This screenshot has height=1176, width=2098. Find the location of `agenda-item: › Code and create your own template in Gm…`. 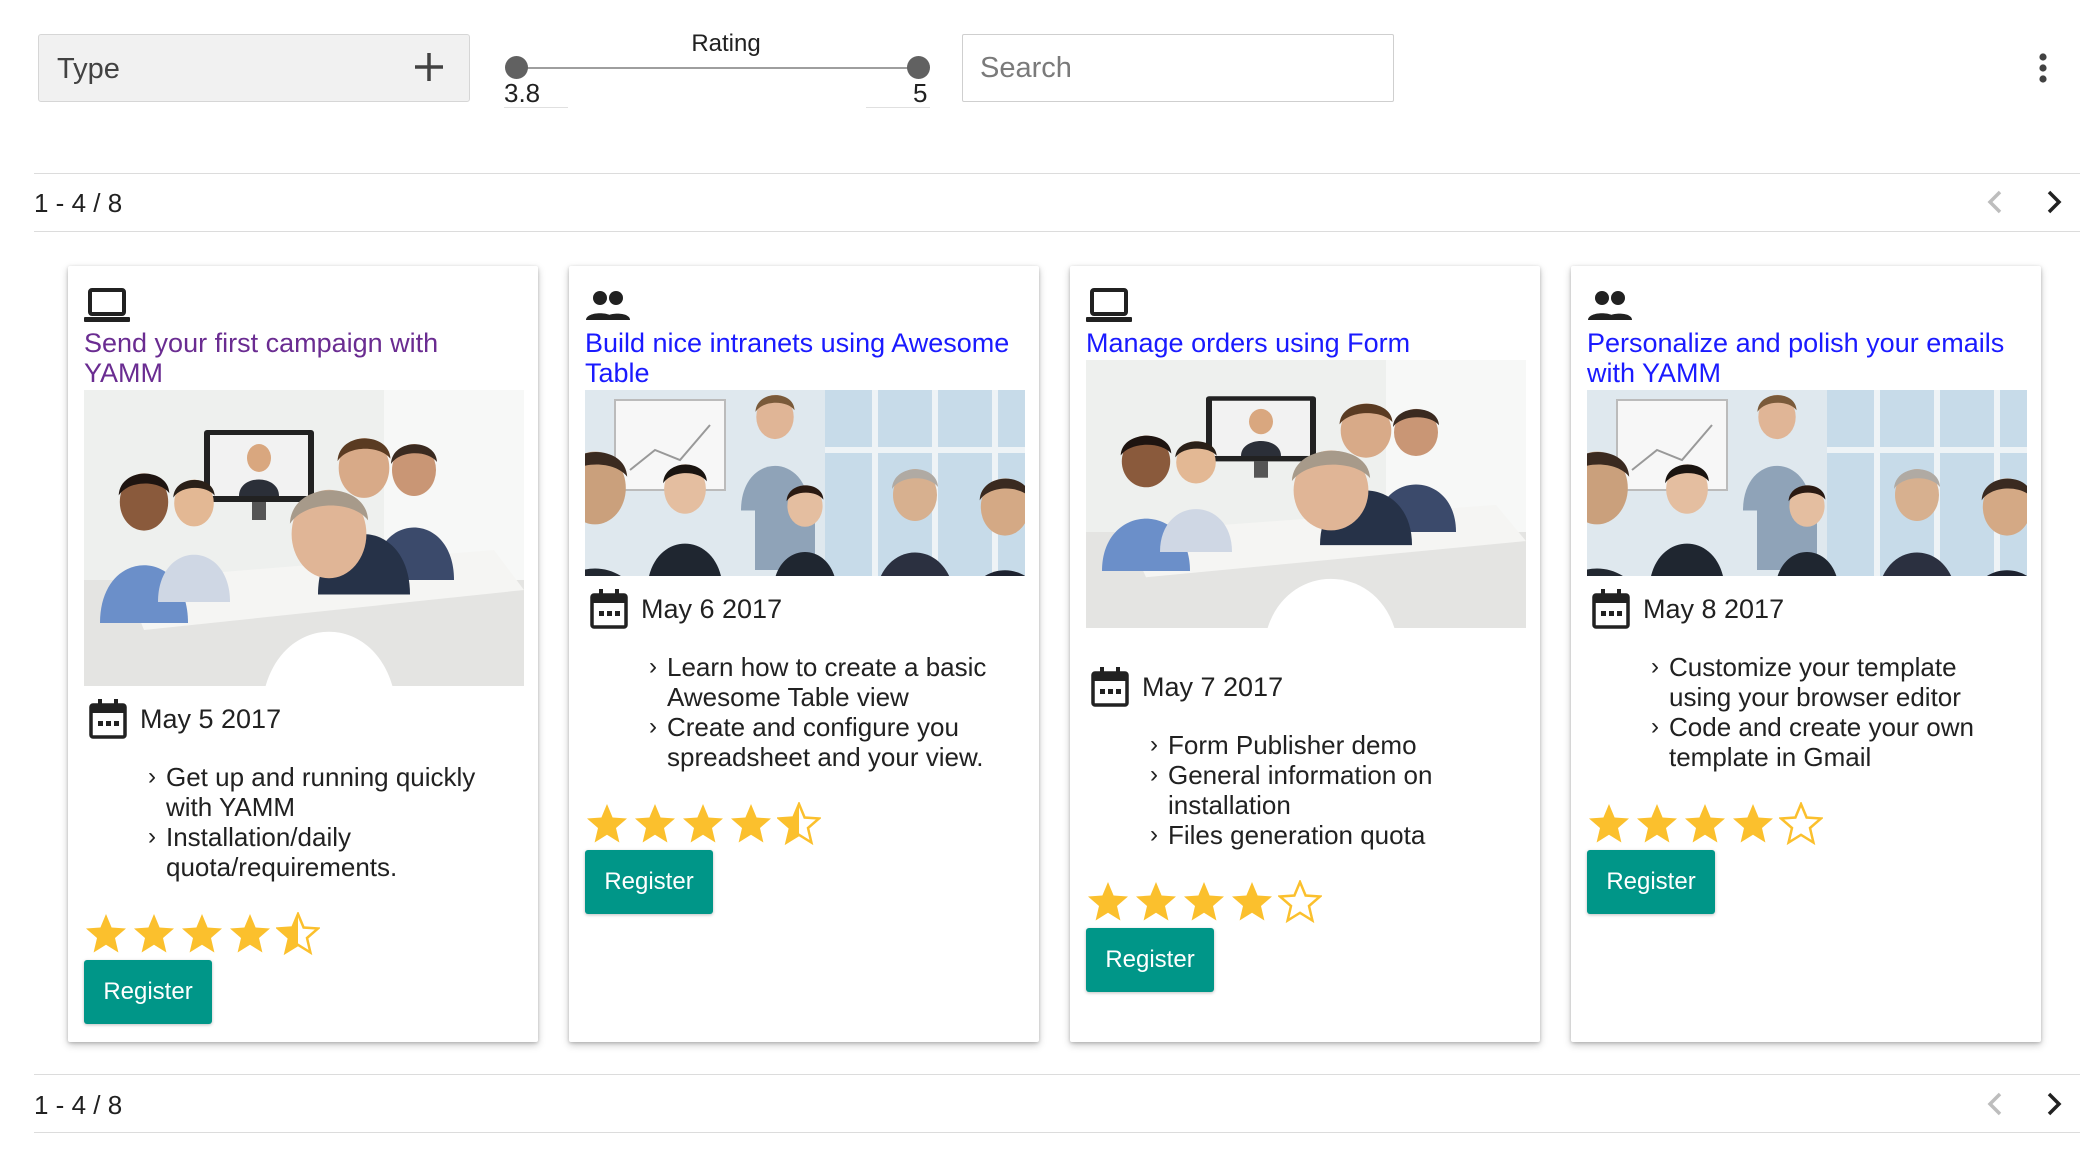

agenda-item: › Code and create your own template in Gm… is located at coordinates (1812, 742).